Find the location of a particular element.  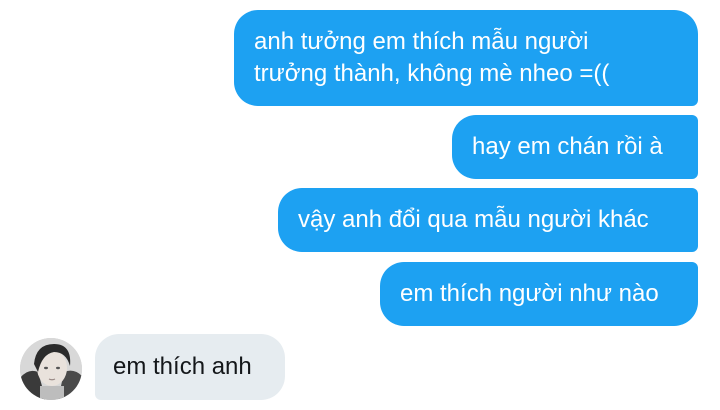

message-text: em thích anh is located at coordinates (182, 366).